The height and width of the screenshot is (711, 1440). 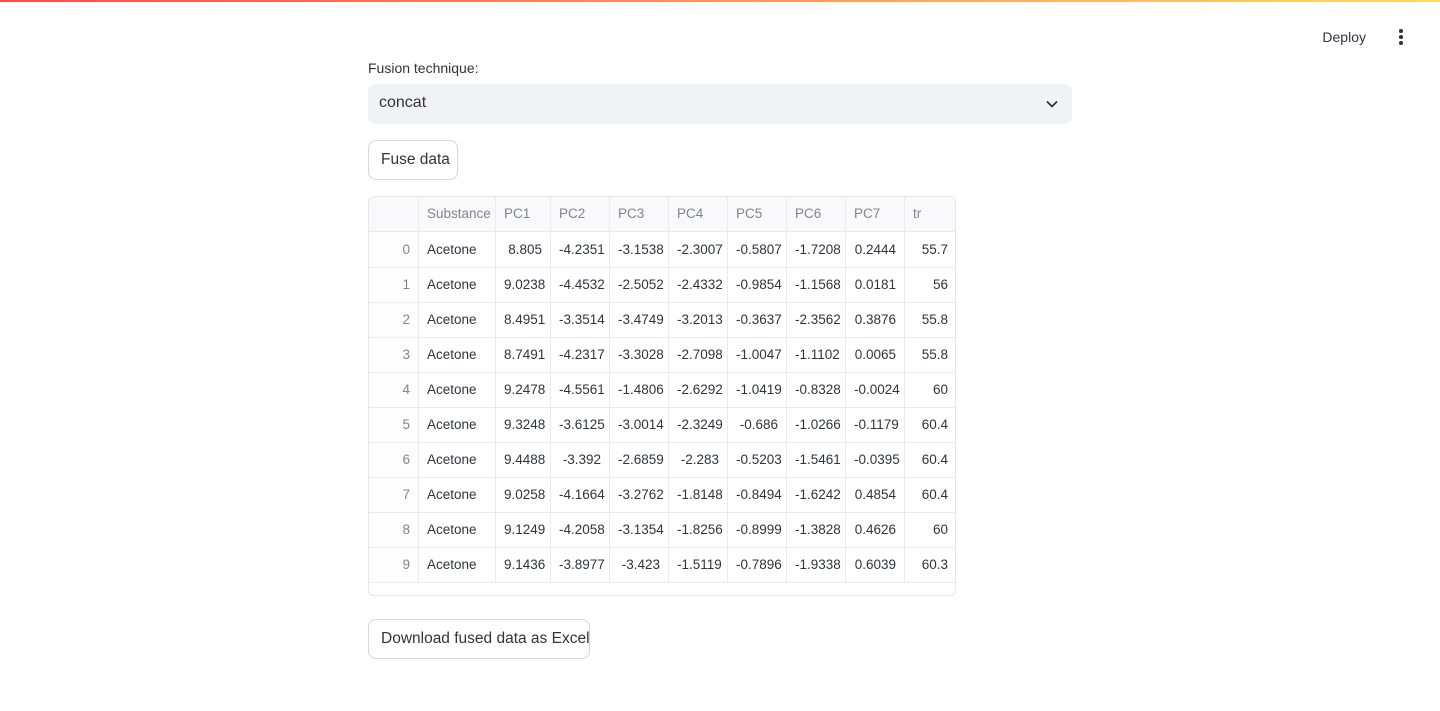 What do you see at coordinates (816, 530) in the screenshot?
I see `table-cell: -1.3828` at bounding box center [816, 530].